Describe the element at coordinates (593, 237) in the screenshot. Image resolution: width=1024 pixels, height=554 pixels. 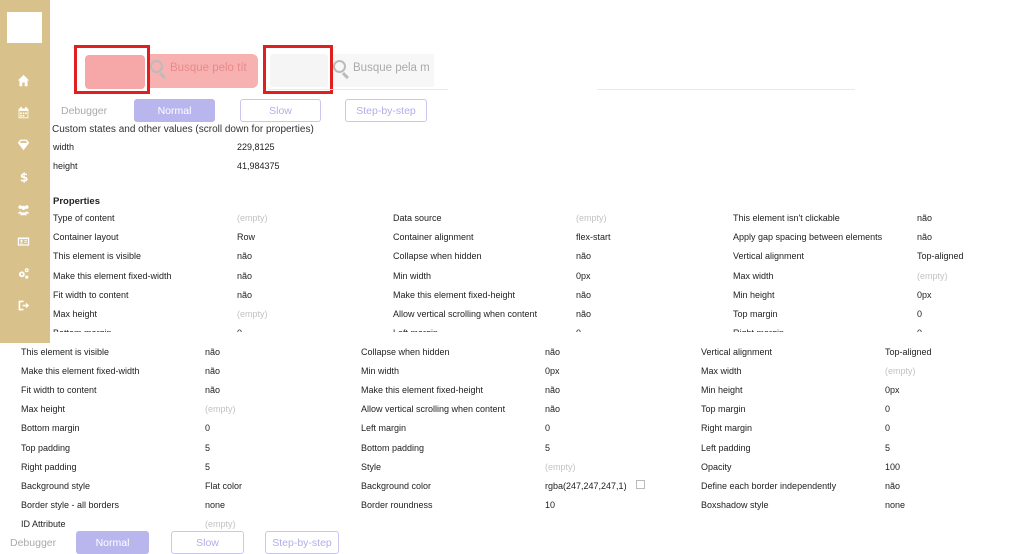
I see `property-value: flex-start` at that location.